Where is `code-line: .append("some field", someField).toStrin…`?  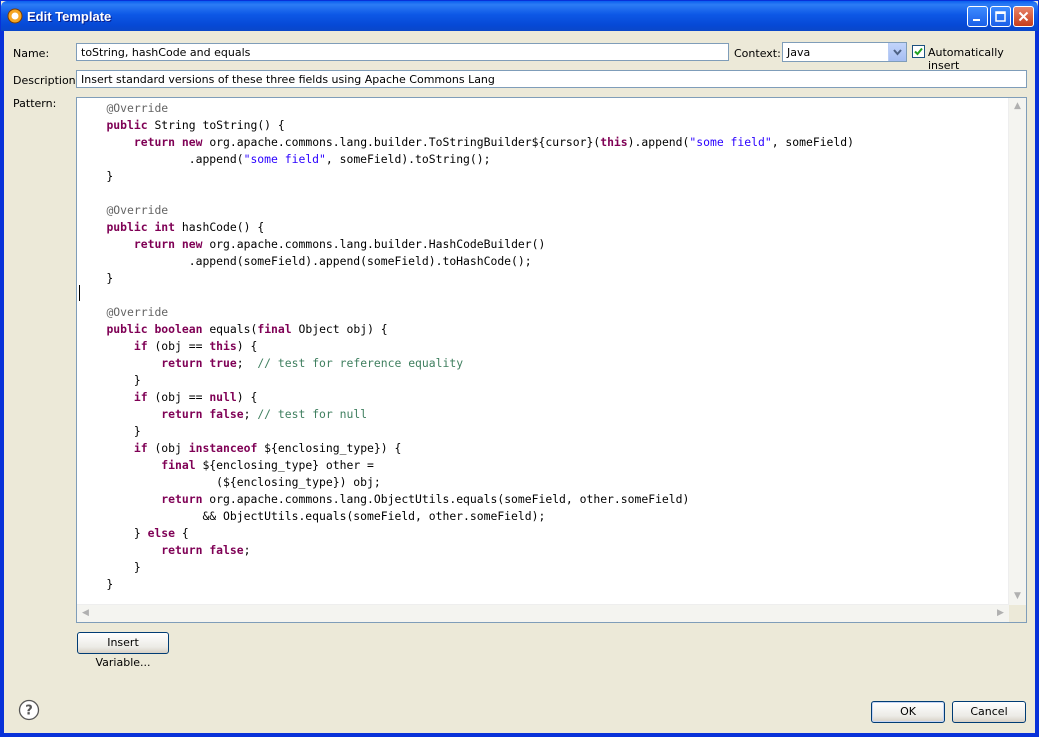 code-line: .append("some field", someField).toStrin… is located at coordinates (543, 159).